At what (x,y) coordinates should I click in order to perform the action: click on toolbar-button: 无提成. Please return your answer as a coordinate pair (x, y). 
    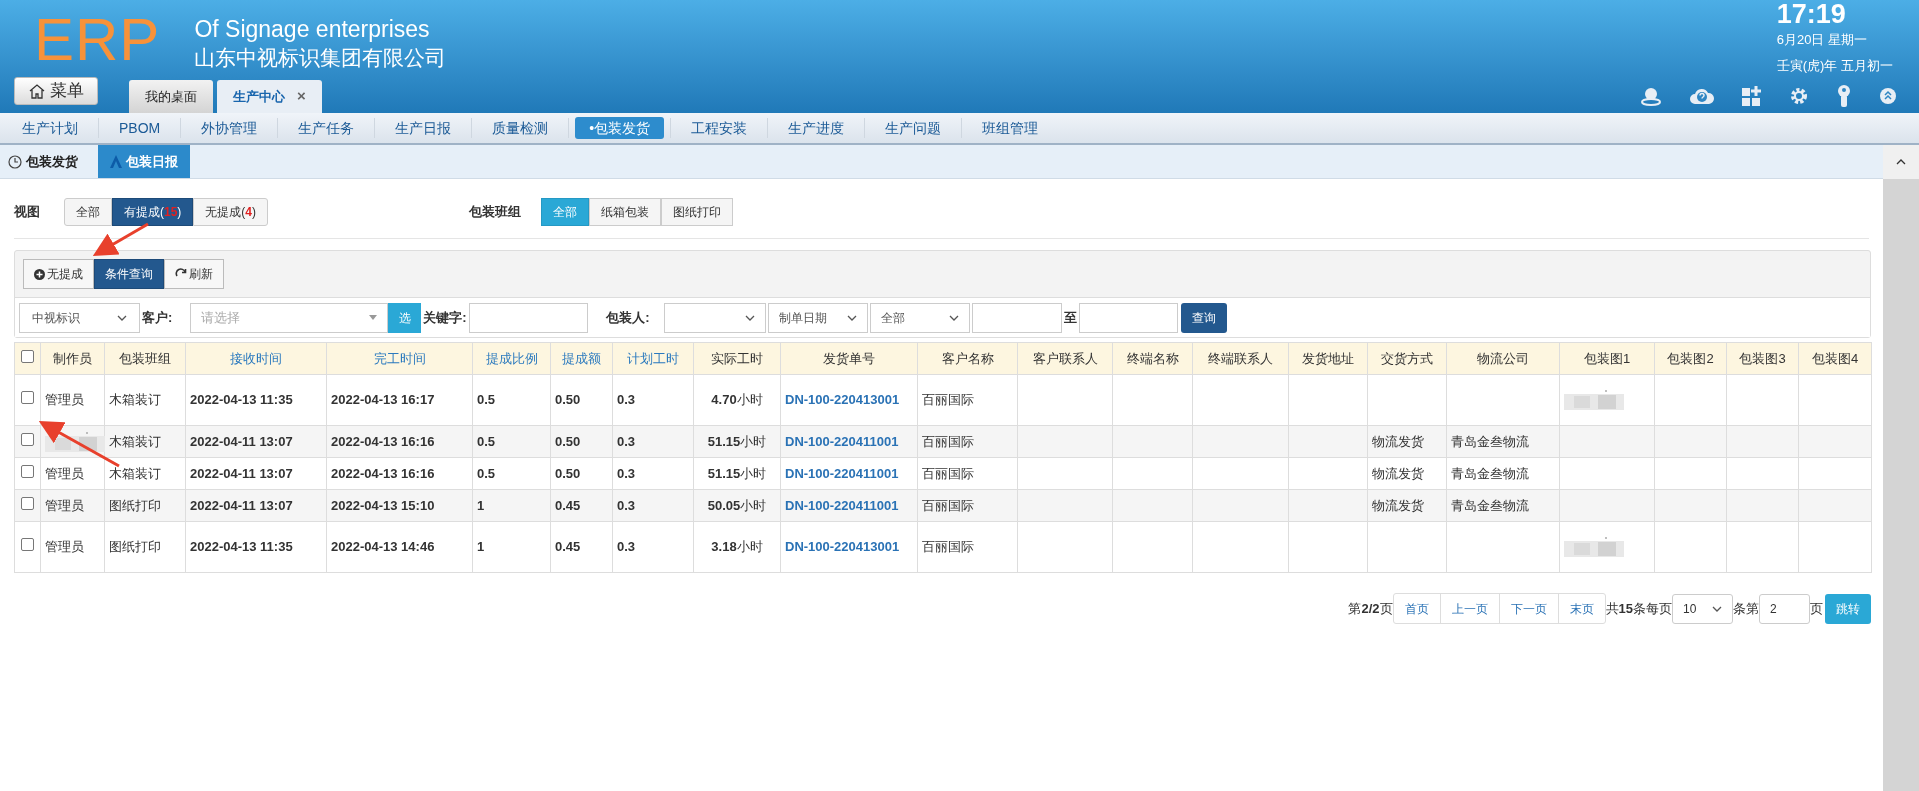
    Looking at the image, I should click on (58, 274).